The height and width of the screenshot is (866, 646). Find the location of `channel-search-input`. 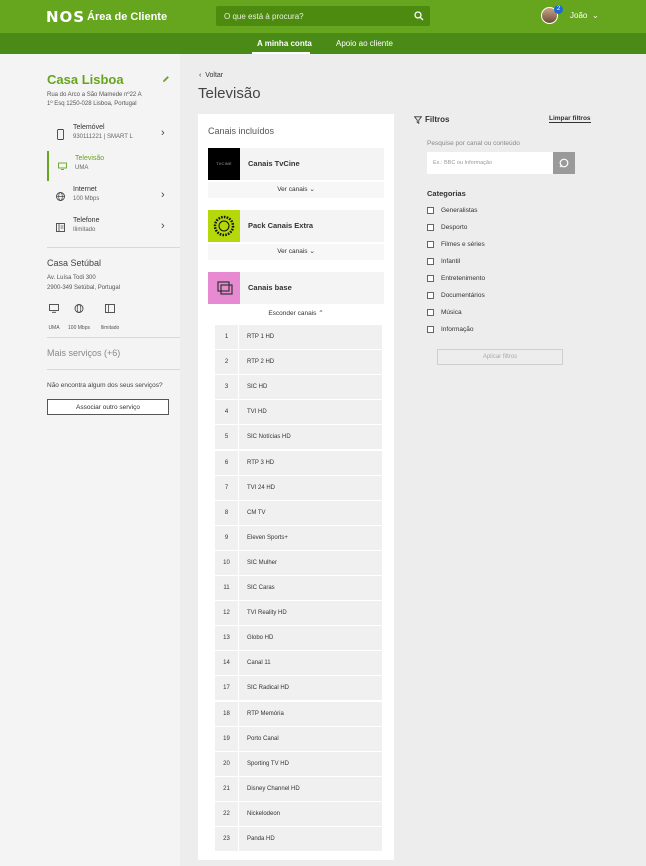

channel-search-input is located at coordinates (490, 163).